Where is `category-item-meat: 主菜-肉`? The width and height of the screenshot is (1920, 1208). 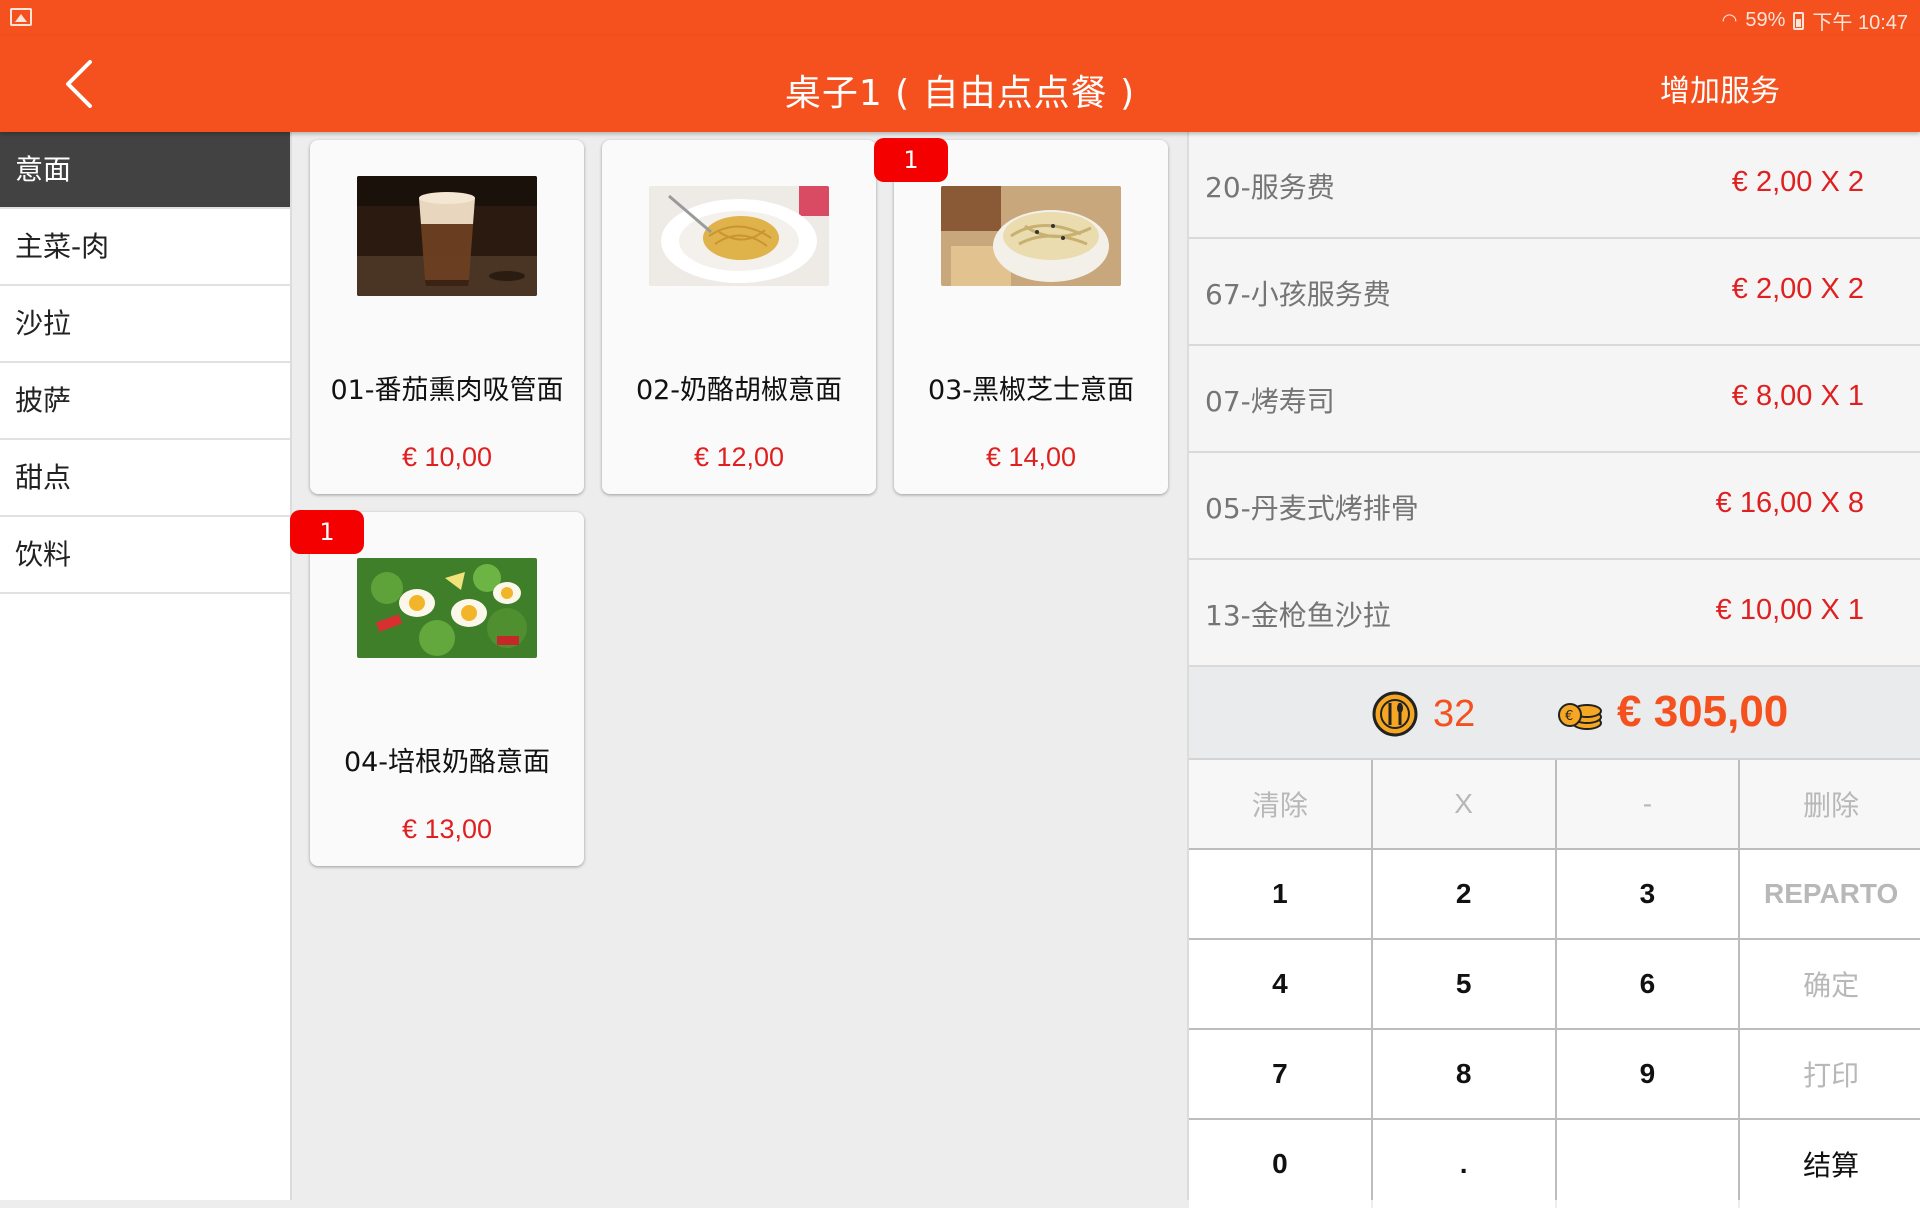 category-item-meat: 主菜-肉 is located at coordinates (145, 247).